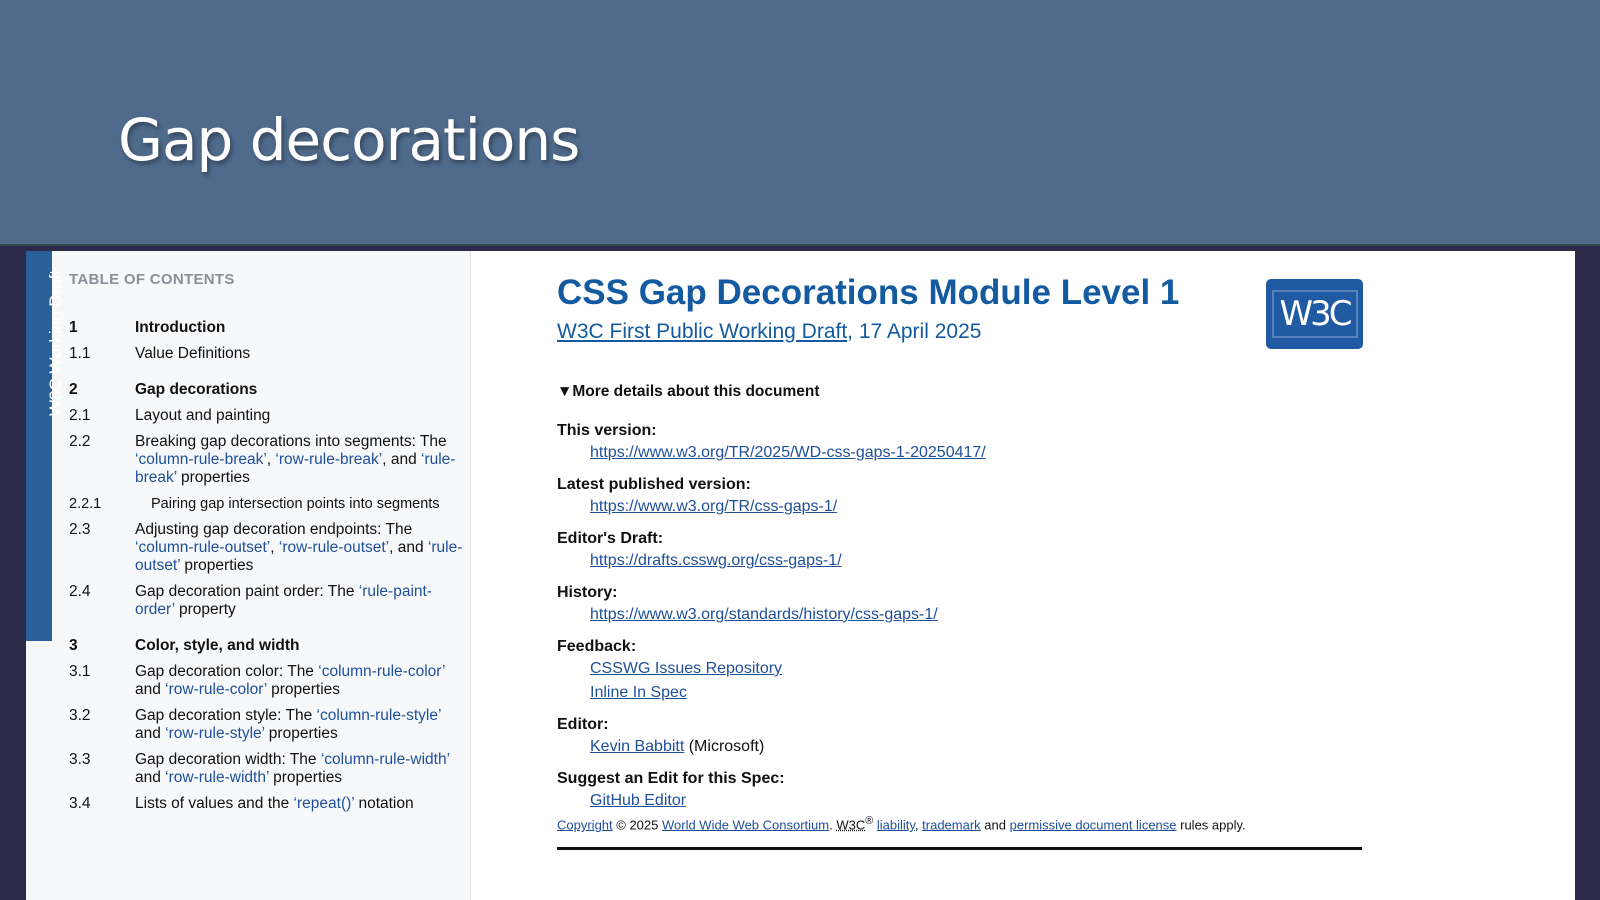 This screenshot has width=1600, height=900. I want to click on toc-entry-number: 2.1, so click(80, 415).